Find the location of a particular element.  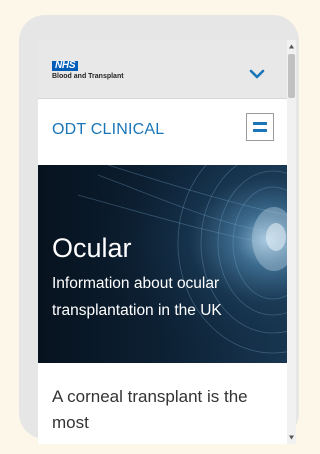

hero-title: Ocular is located at coordinates (92, 248).